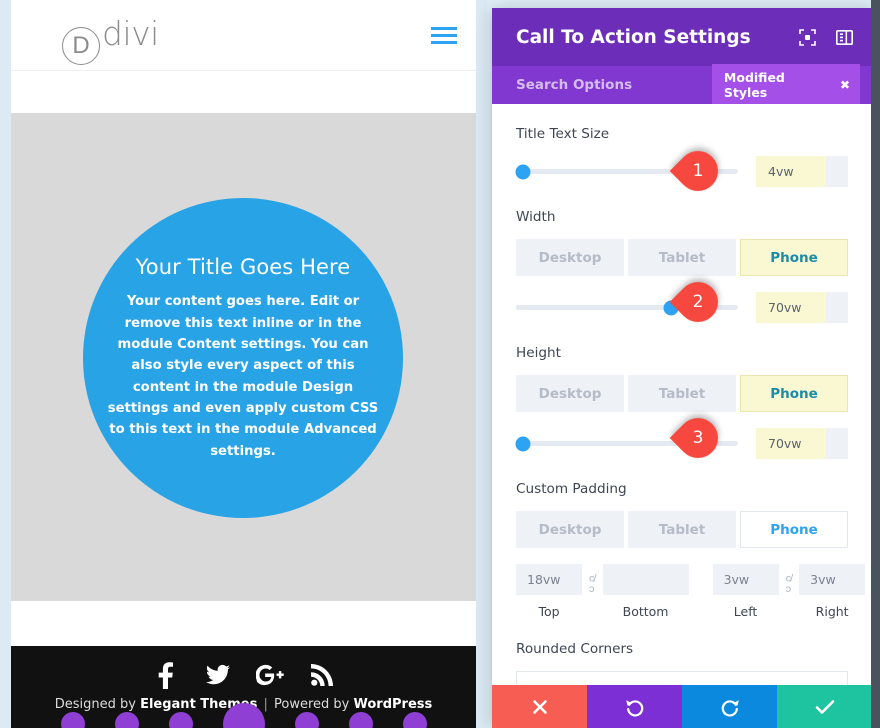 This screenshot has height=728, width=880. What do you see at coordinates (785, 85) in the screenshot?
I see `modified-styles-badge: Modified Styles ✖` at bounding box center [785, 85].